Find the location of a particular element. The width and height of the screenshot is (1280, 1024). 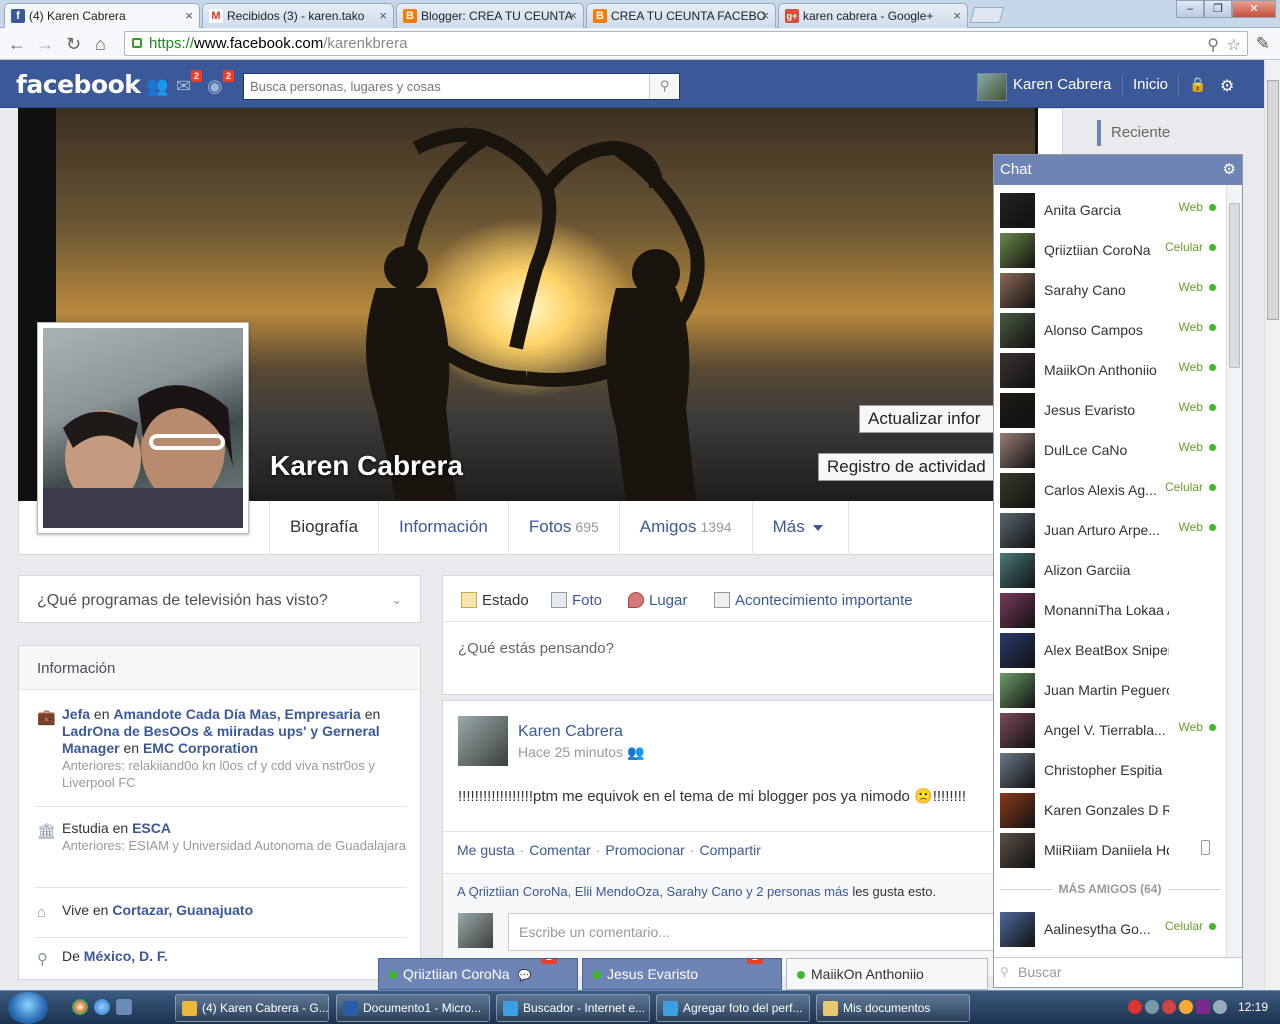

new-tab-button is located at coordinates (987, 15).